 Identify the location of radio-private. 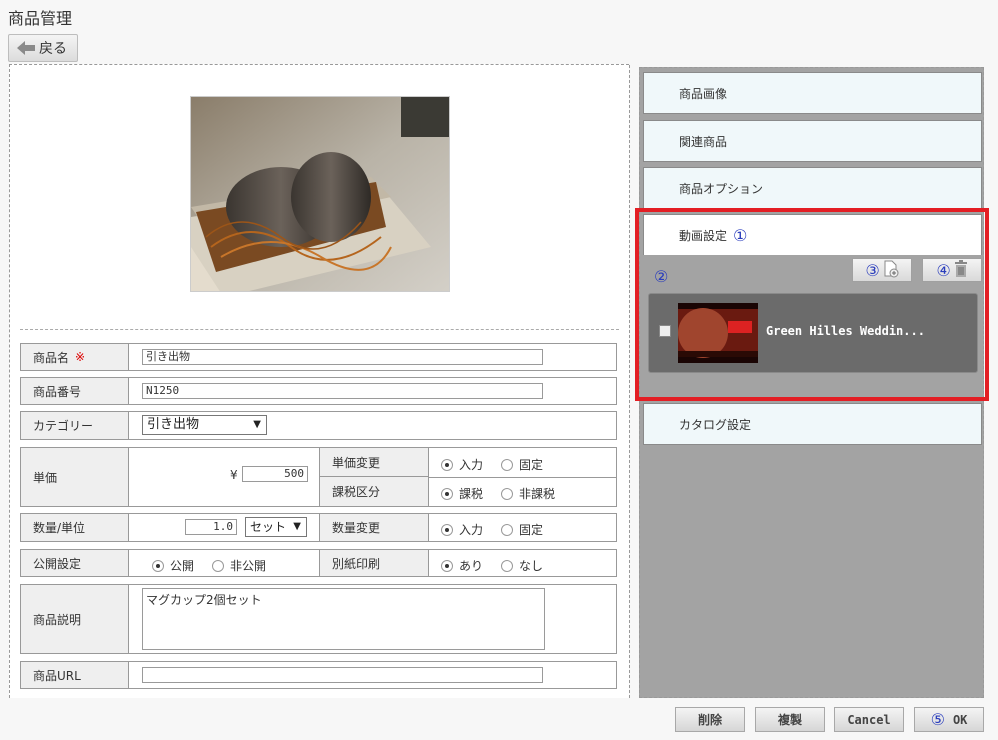
(218, 565).